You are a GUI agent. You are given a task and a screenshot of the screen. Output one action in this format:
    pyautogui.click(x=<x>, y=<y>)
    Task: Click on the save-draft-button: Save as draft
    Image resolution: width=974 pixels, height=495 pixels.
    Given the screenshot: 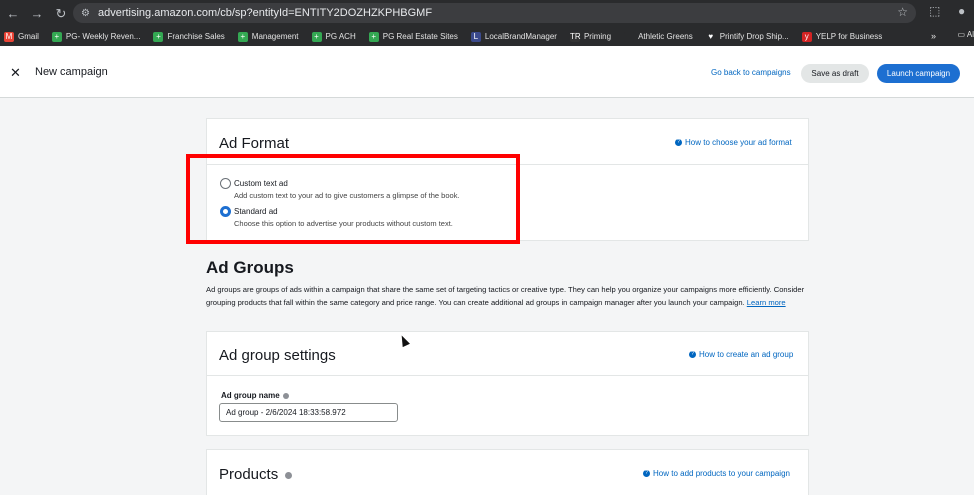 What is the action you would take?
    pyautogui.click(x=835, y=73)
    